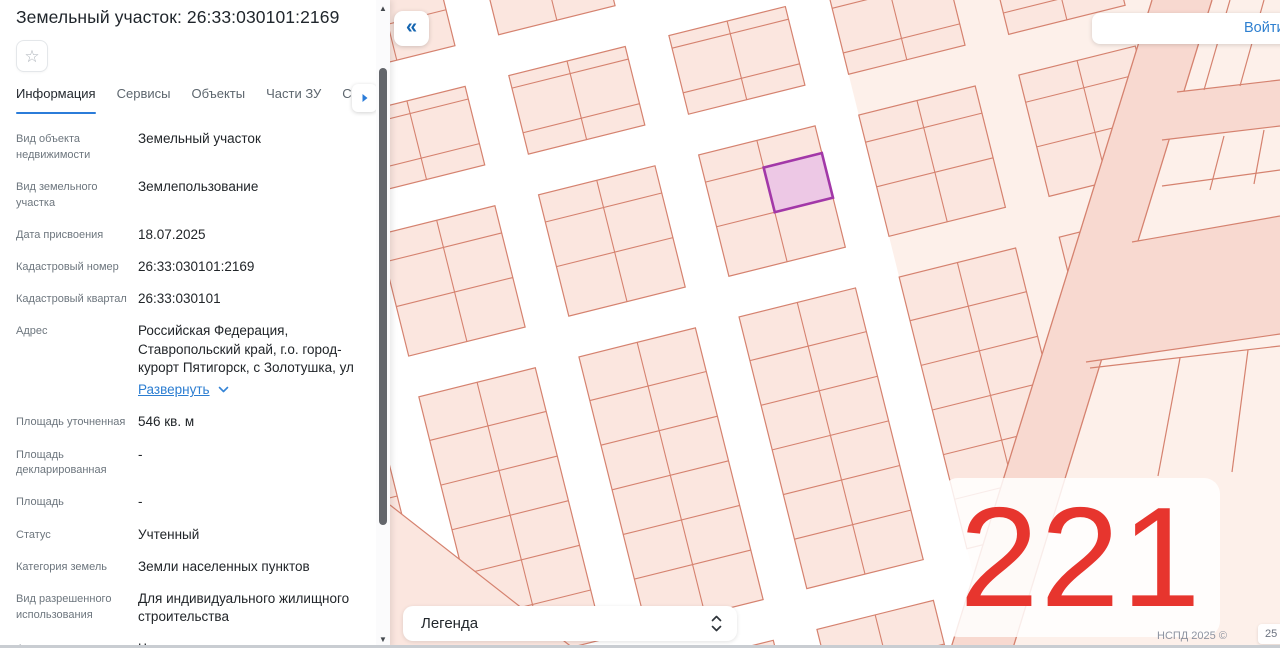 The image size is (1280, 648). What do you see at coordinates (383, 296) in the screenshot?
I see `scrollbar-thumb` at bounding box center [383, 296].